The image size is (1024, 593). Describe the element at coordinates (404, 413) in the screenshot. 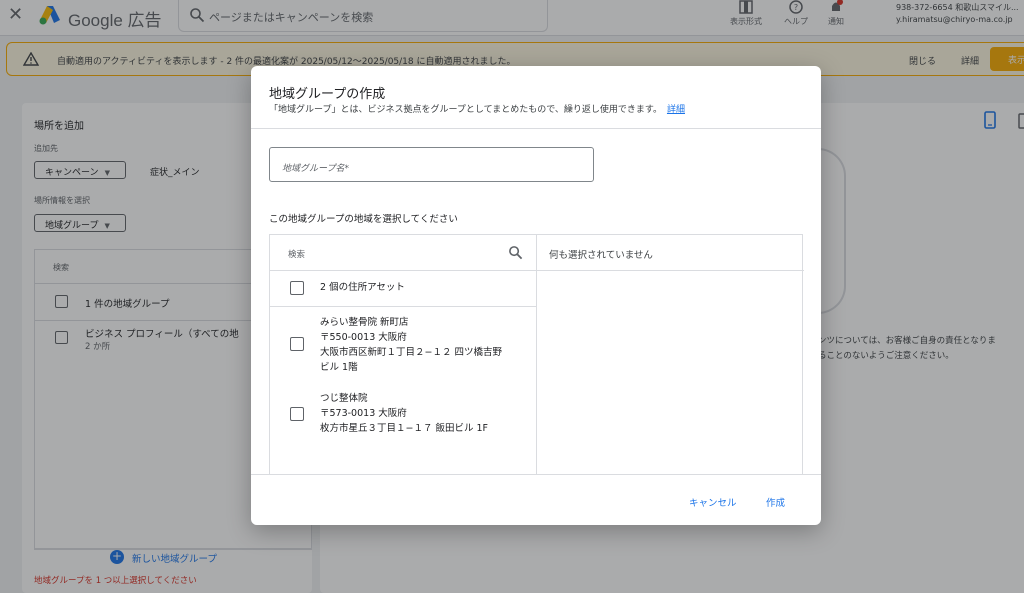

I see `location-item: つじ整体院 〒573-0013 大阪府 枚方市星丘３丁目１−１７ 飯田ビル 1F` at that location.